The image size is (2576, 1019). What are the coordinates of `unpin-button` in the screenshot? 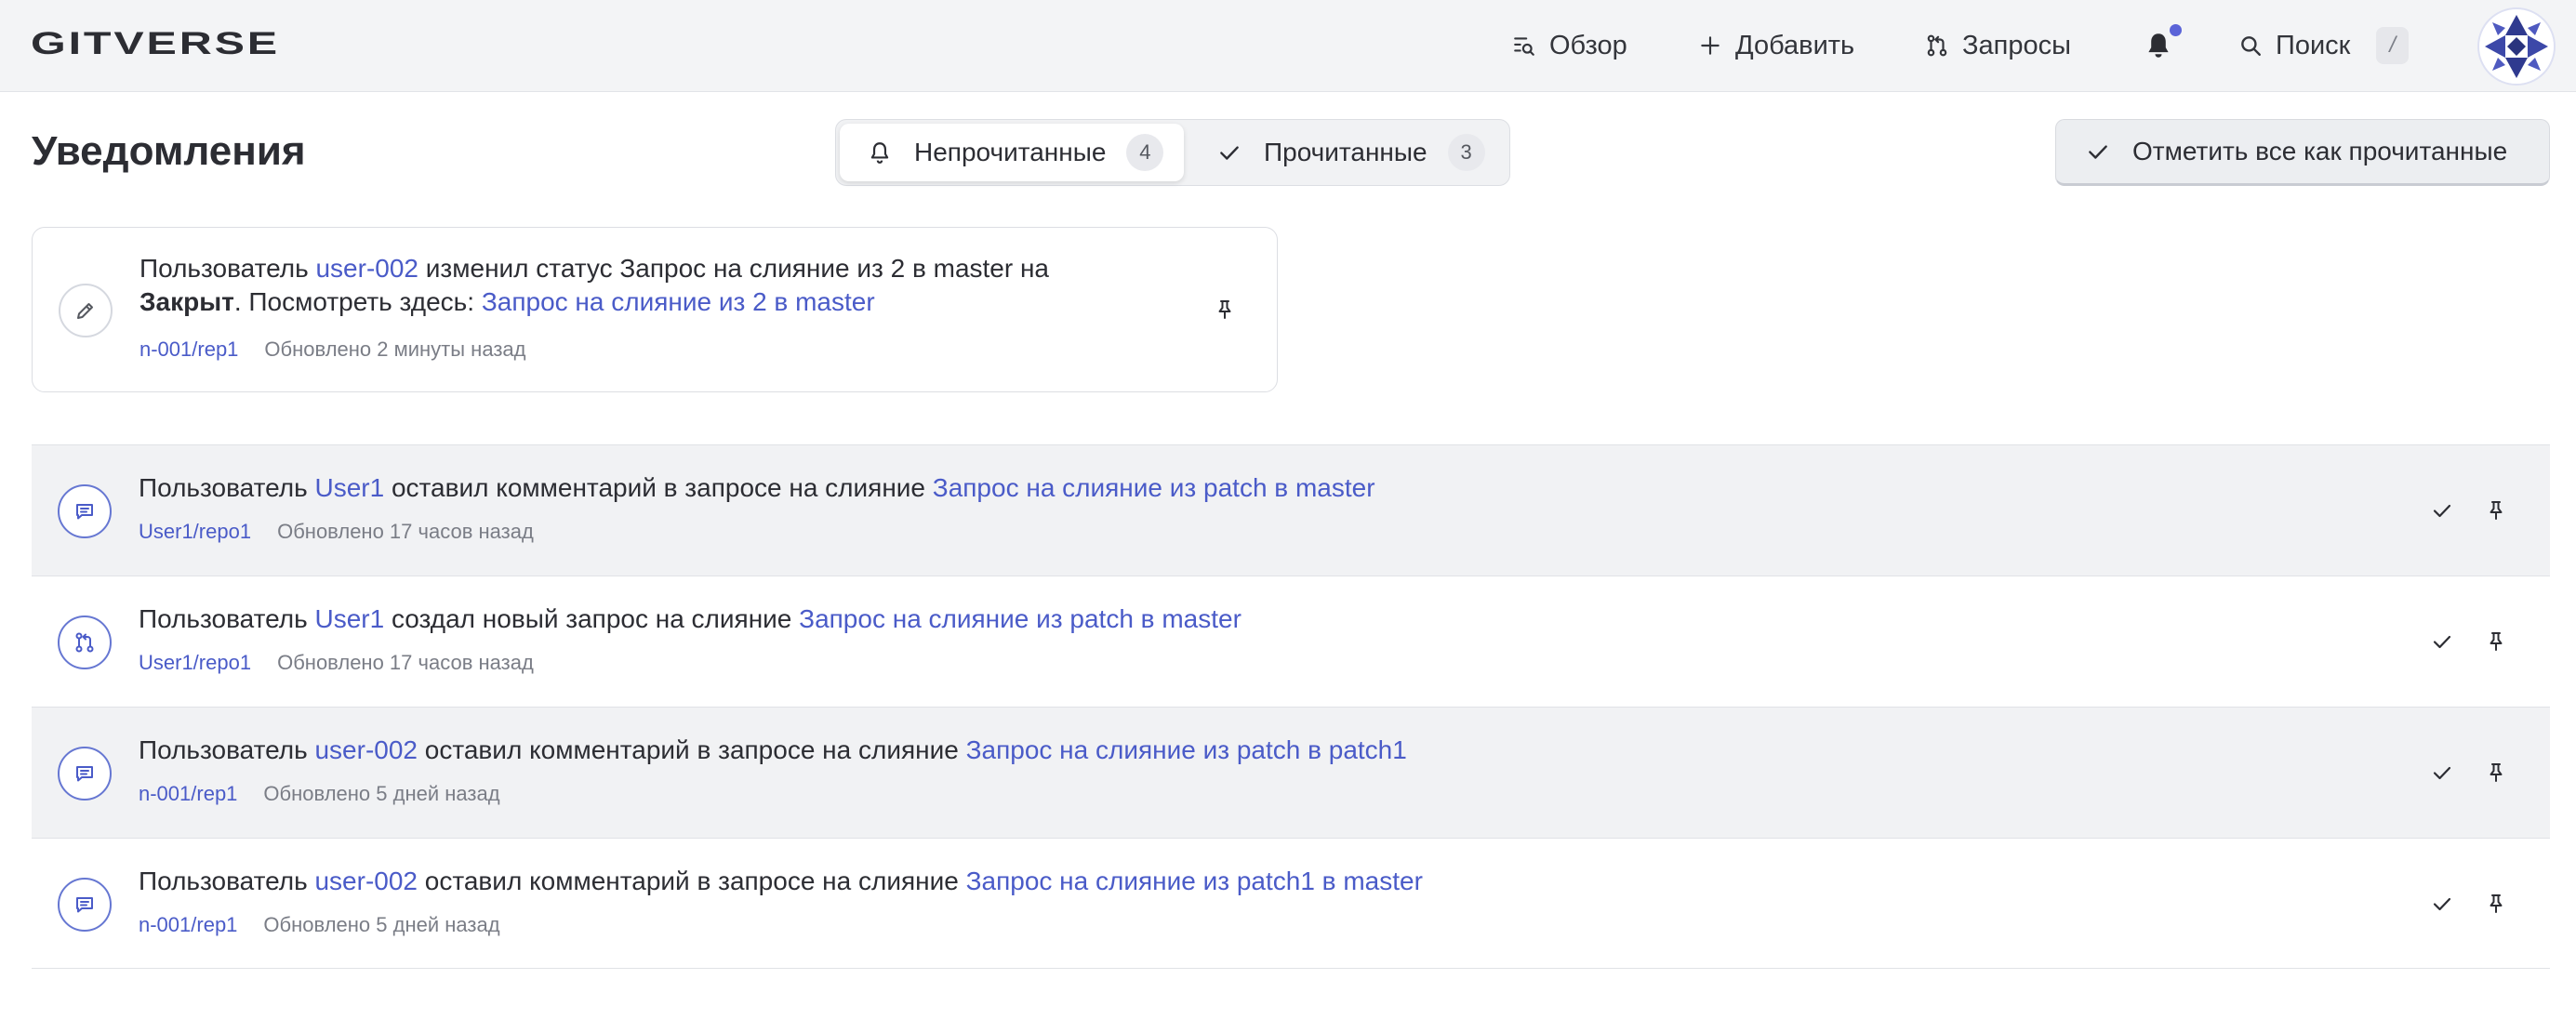 It's located at (1224, 309).